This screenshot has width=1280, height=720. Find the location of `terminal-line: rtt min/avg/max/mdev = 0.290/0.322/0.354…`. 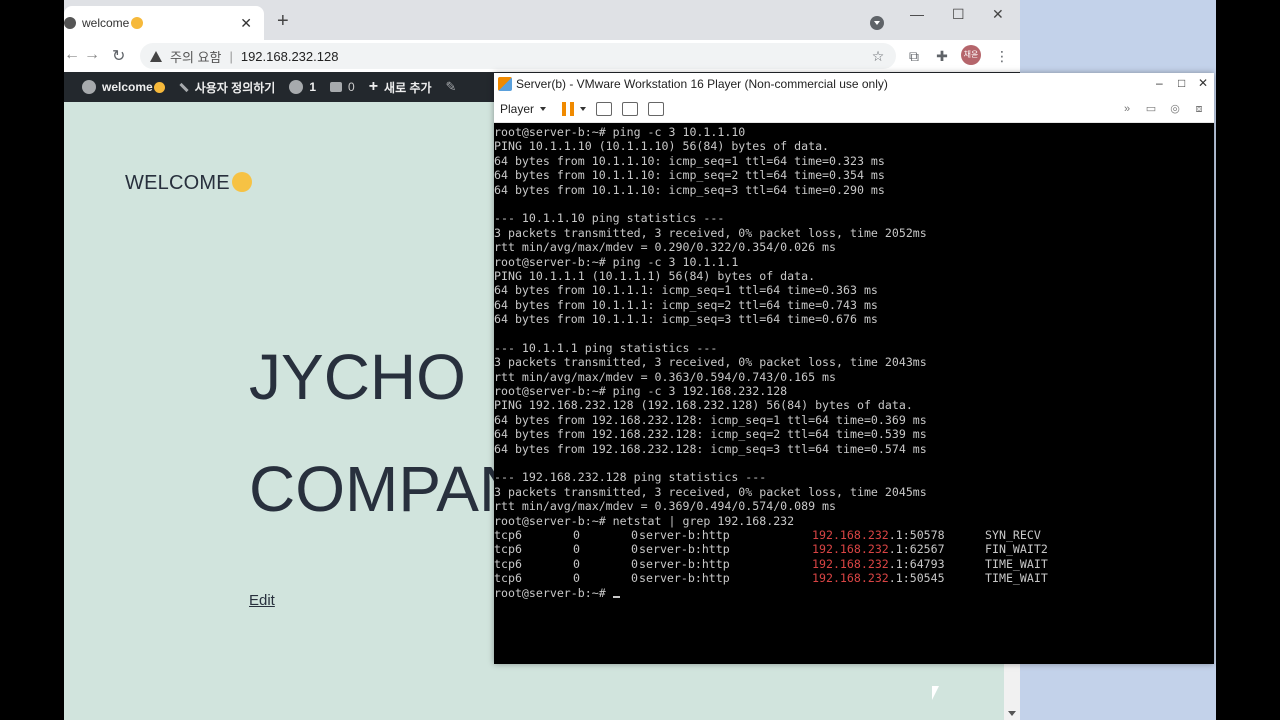

terminal-line: rtt min/avg/max/mdev = 0.290/0.322/0.354… is located at coordinates (665, 247).